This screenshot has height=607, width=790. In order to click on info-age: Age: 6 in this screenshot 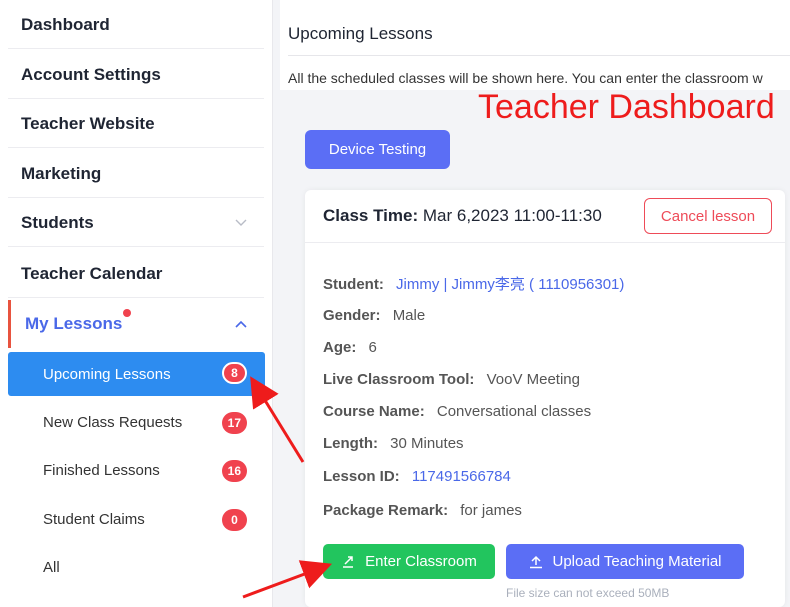, I will do `click(350, 347)`.